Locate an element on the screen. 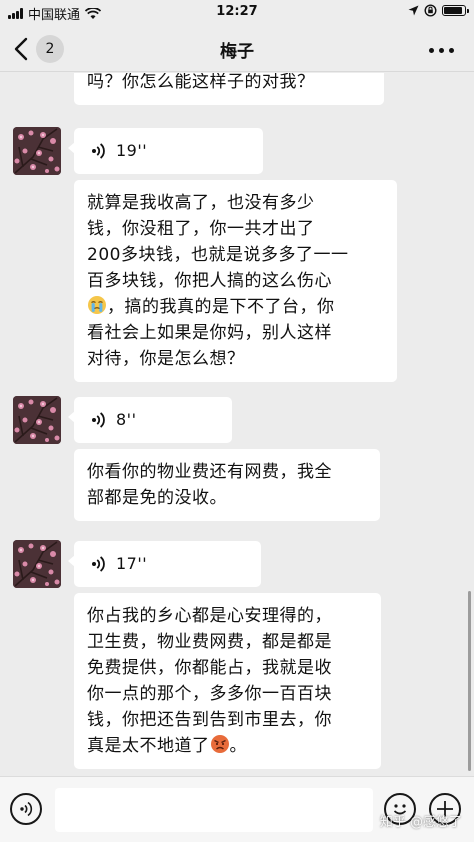  message-line: 真是太不地道了 。 is located at coordinates (167, 745).